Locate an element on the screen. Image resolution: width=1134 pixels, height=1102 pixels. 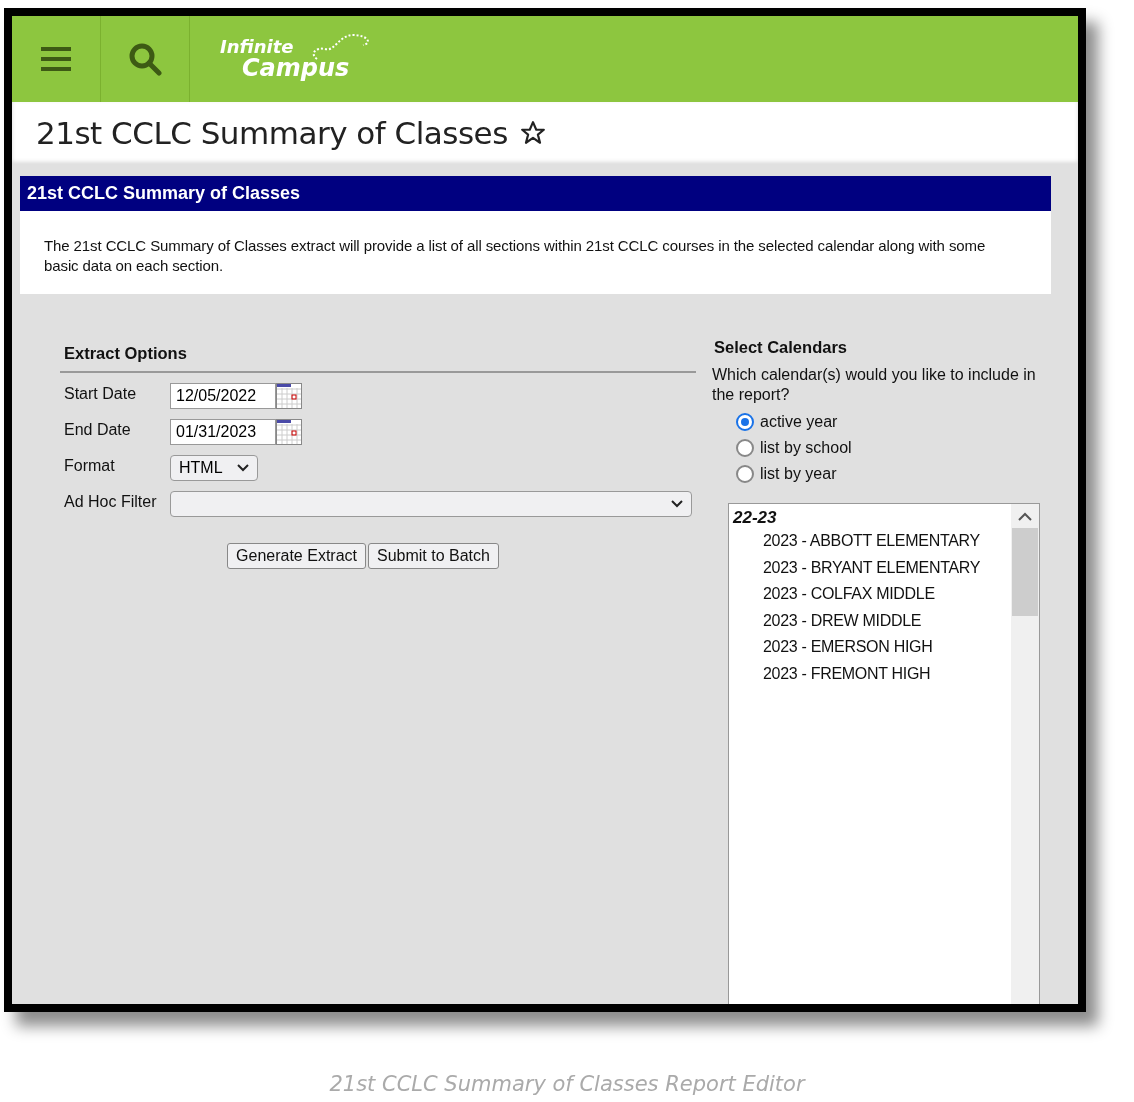
panel-title: 21st CCLC Summary of Classes is located at coordinates (535, 193).